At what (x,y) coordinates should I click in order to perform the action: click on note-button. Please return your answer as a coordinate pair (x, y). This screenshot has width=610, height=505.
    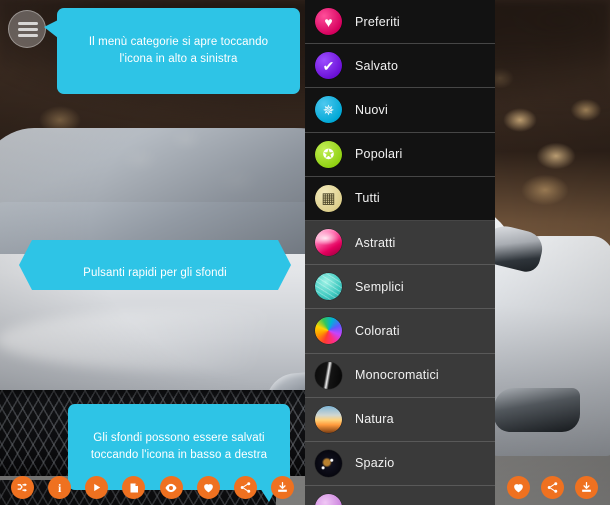
    Looking at the image, I should click on (134, 487).